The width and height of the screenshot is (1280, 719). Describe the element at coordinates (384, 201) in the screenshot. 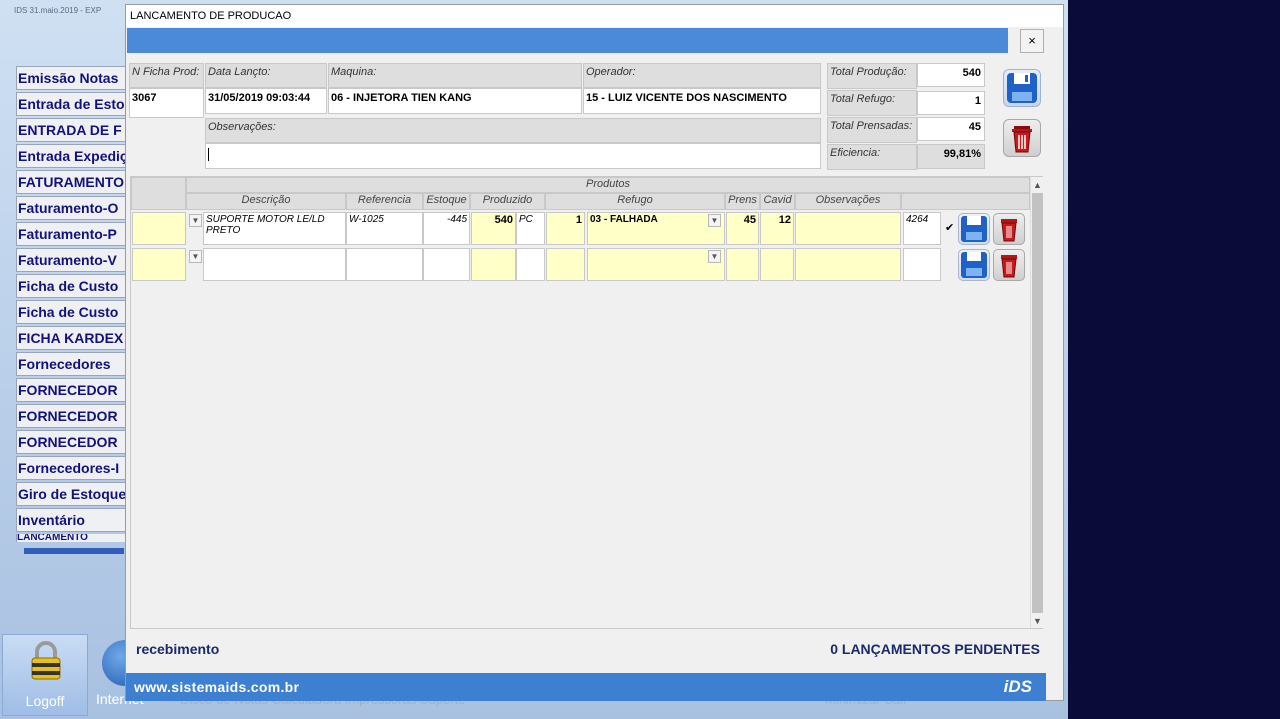

I see `col-referencia: Referencia` at that location.